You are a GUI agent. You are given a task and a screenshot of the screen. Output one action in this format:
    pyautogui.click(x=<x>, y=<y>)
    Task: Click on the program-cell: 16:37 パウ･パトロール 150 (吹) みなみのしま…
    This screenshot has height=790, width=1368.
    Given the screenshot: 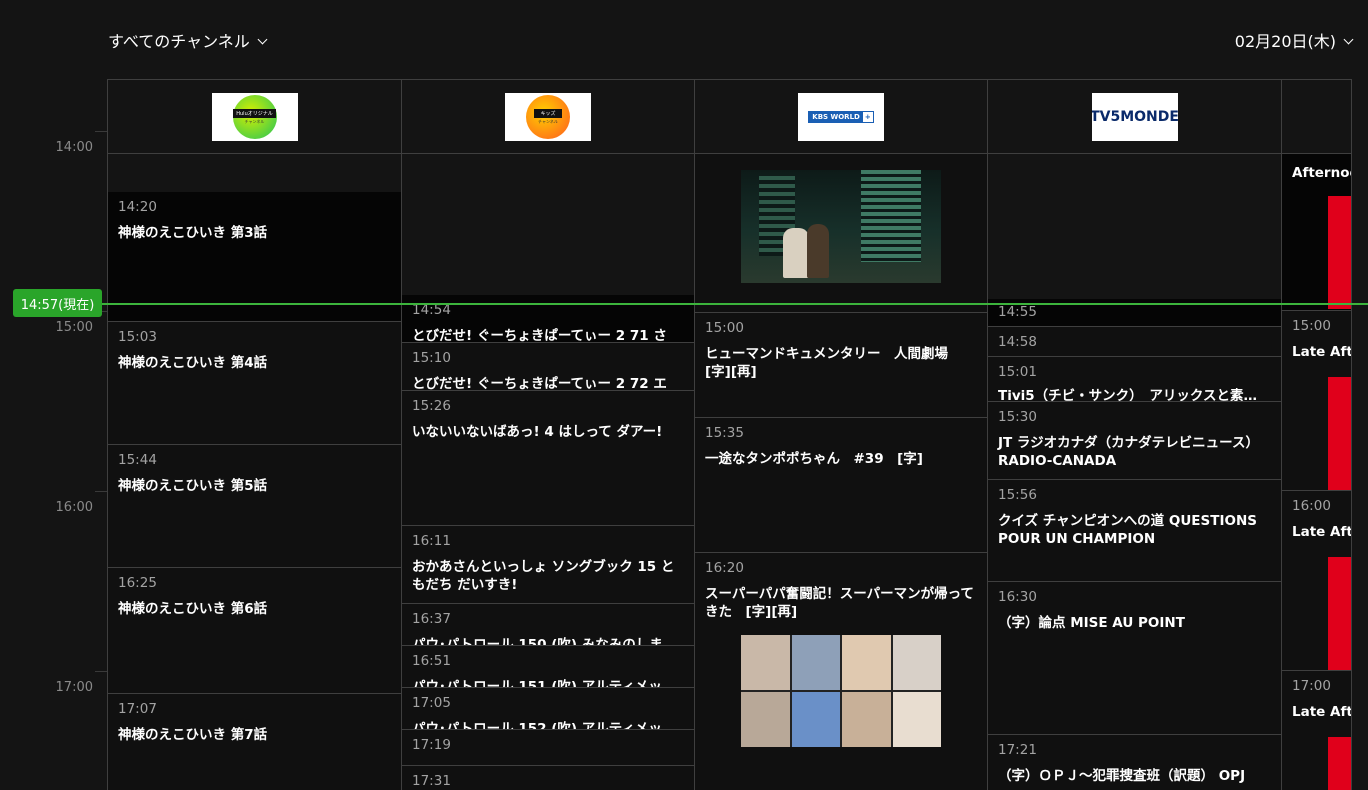 What is the action you would take?
    pyautogui.click(x=548, y=625)
    